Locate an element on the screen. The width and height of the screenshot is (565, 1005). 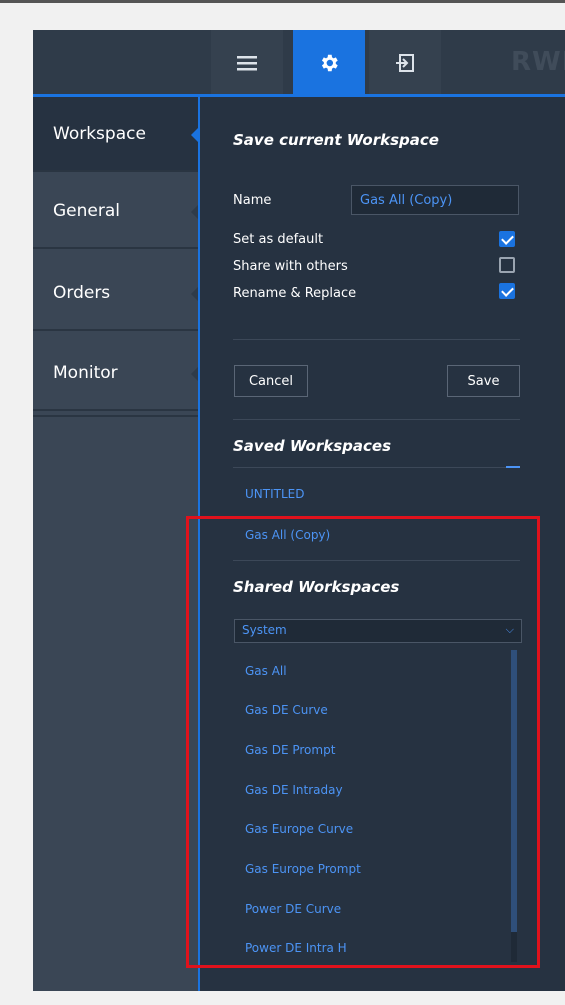
set-default-checkbox is located at coordinates (507, 239).